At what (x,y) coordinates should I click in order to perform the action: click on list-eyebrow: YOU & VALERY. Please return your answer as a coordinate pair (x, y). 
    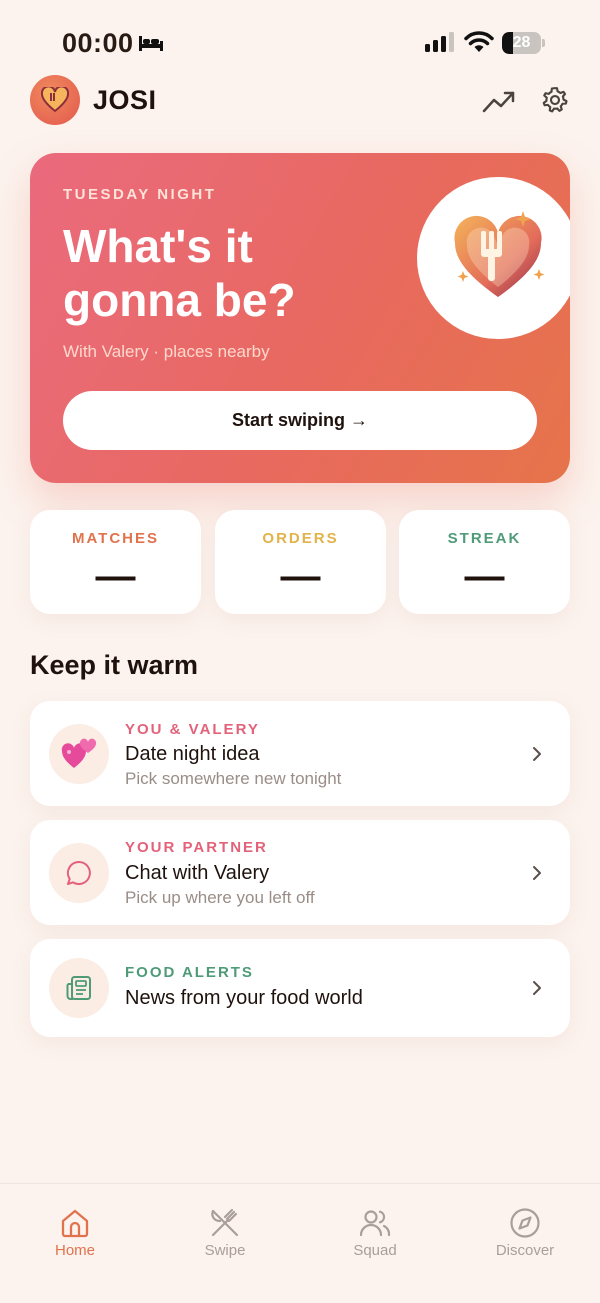
    Looking at the image, I should click on (192, 729).